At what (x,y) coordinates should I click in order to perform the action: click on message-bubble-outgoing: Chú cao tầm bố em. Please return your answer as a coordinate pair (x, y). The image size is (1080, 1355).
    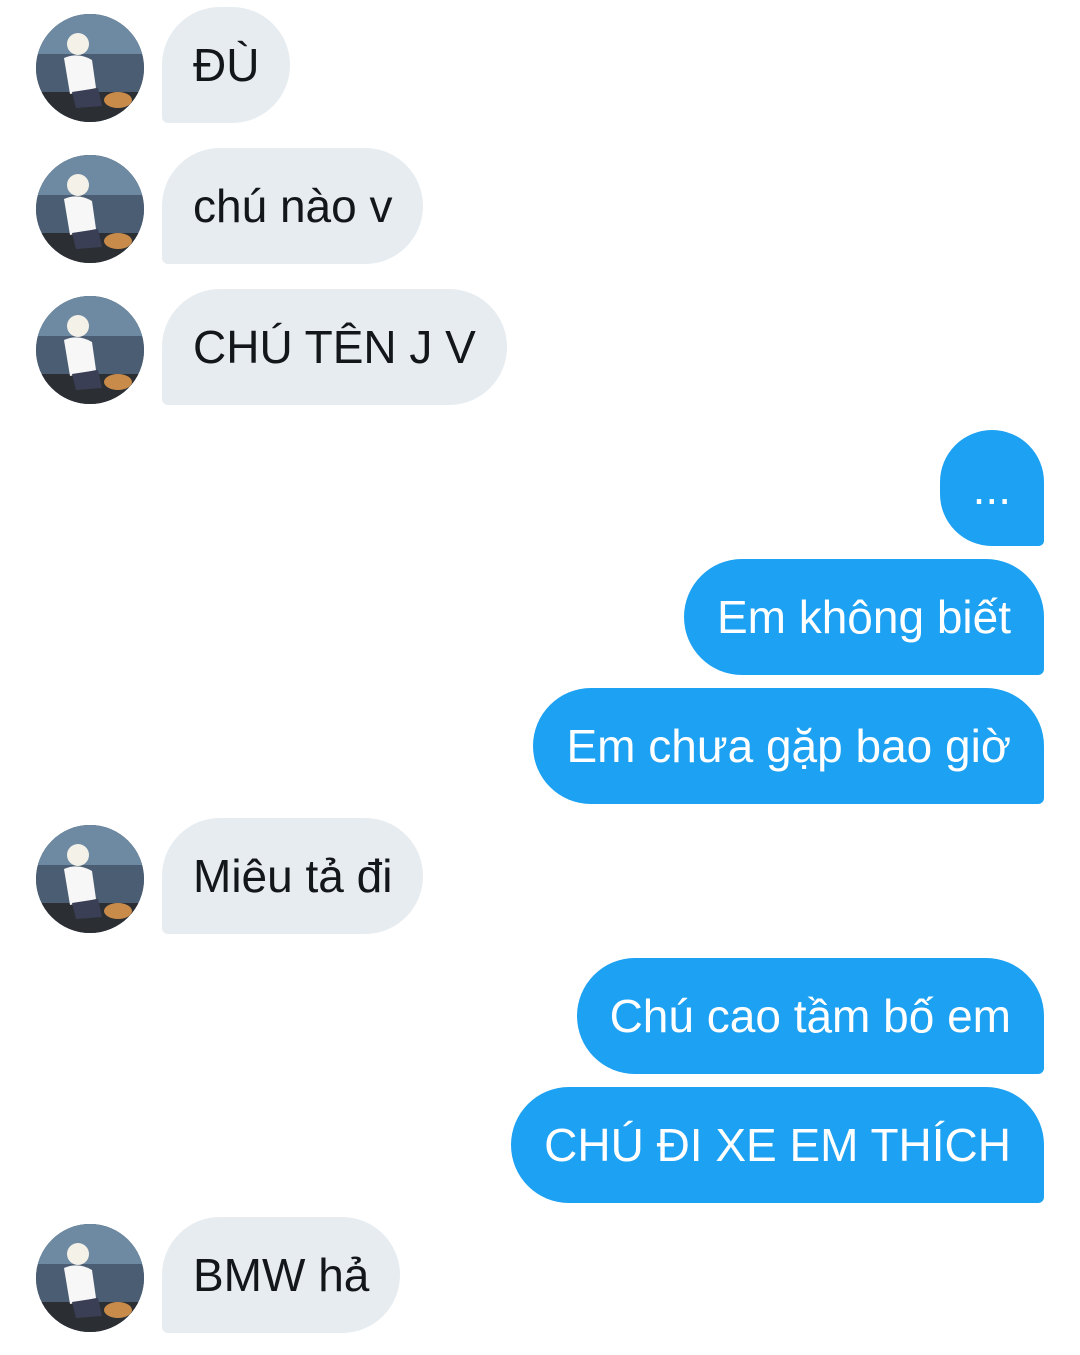
    Looking at the image, I should click on (810, 1016).